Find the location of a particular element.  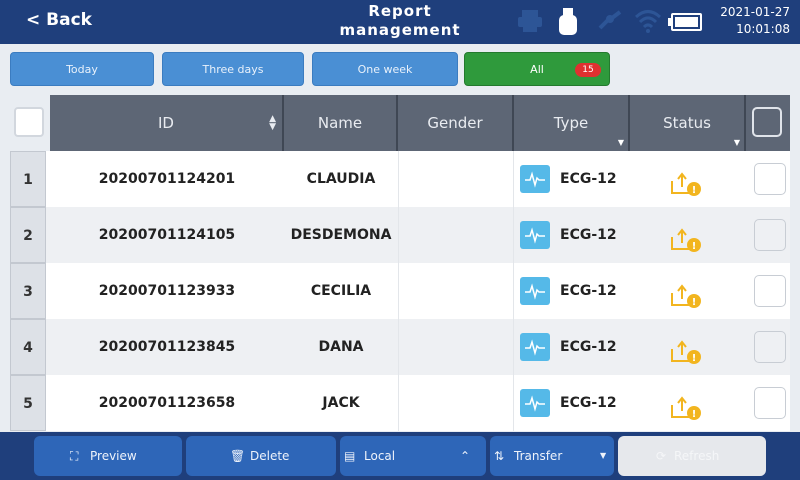

local-dropdown-button: ▤ Local ⌃ is located at coordinates (413, 456).